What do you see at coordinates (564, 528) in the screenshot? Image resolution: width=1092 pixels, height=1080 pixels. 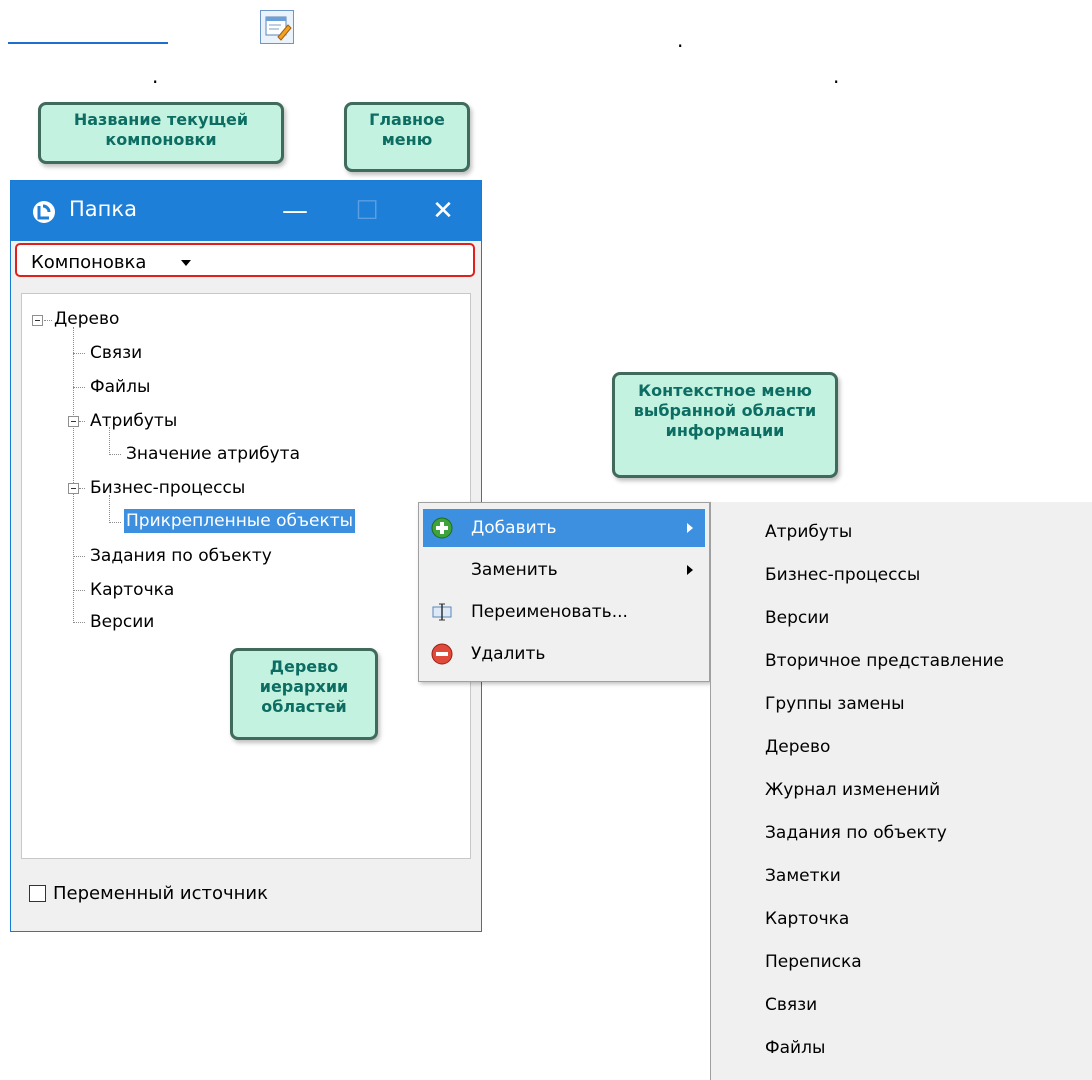 I see `menu-item-add: Добавить` at bounding box center [564, 528].